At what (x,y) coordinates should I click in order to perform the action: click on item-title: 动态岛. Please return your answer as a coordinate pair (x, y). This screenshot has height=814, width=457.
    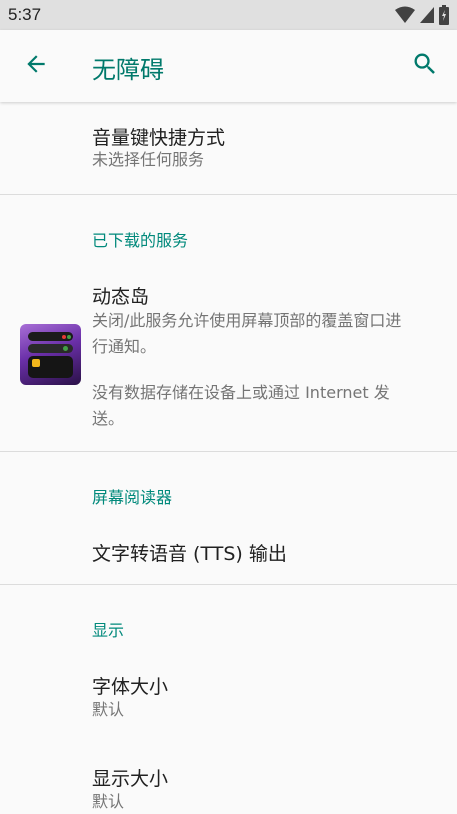
    Looking at the image, I should click on (121, 297).